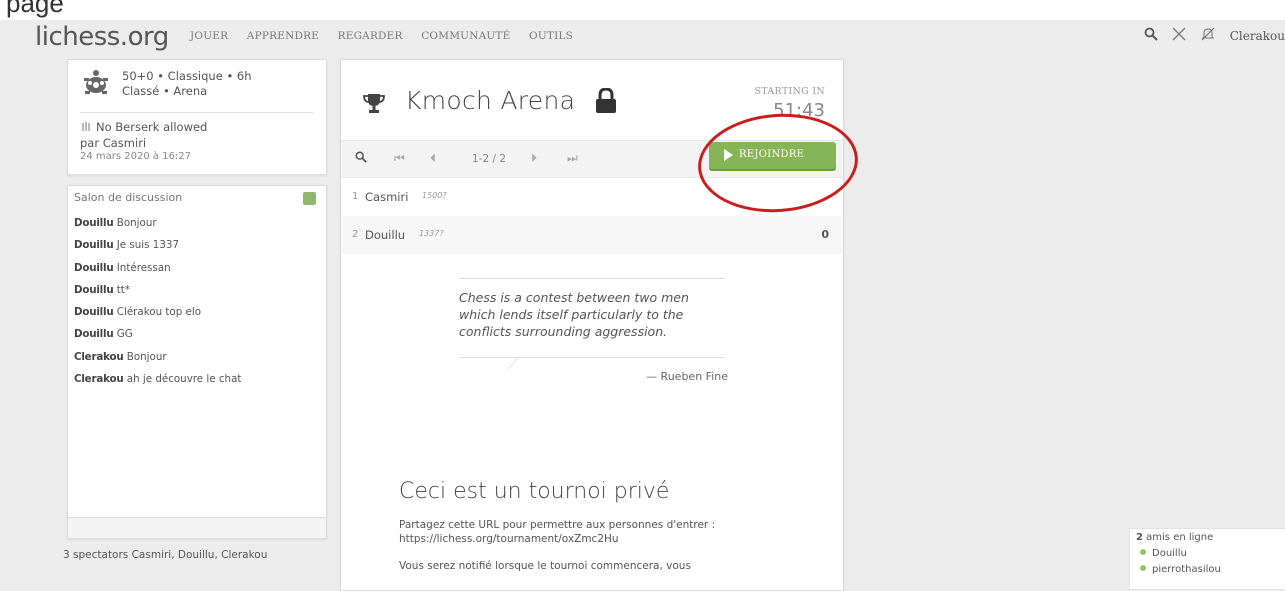 The height and width of the screenshot is (591, 1285). What do you see at coordinates (103, 334) in the screenshot?
I see `chat-message: Douillu GG` at bounding box center [103, 334].